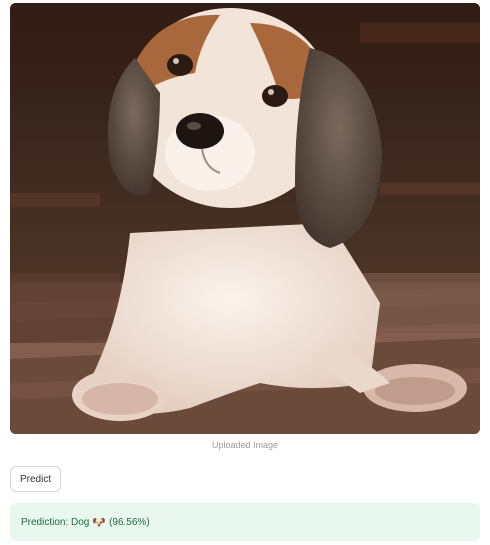 Image resolution: width=490 pixels, height=545 pixels. Describe the element at coordinates (99, 522) in the screenshot. I see `dog-icon: 🐶` at that location.